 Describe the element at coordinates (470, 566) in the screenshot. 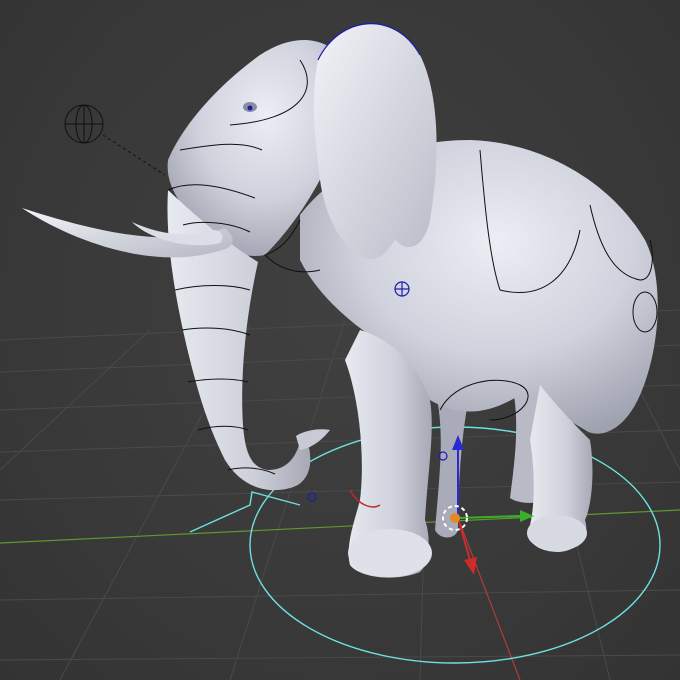

I see `axis-arrow-x-icon` at that location.